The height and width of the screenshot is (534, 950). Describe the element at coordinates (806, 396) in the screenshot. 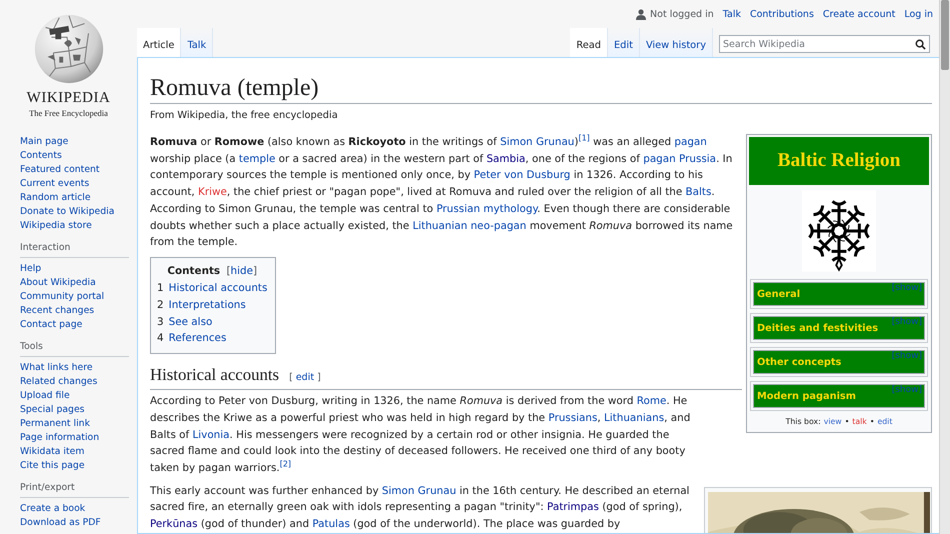

I see `row-label: Modern paganism` at that location.